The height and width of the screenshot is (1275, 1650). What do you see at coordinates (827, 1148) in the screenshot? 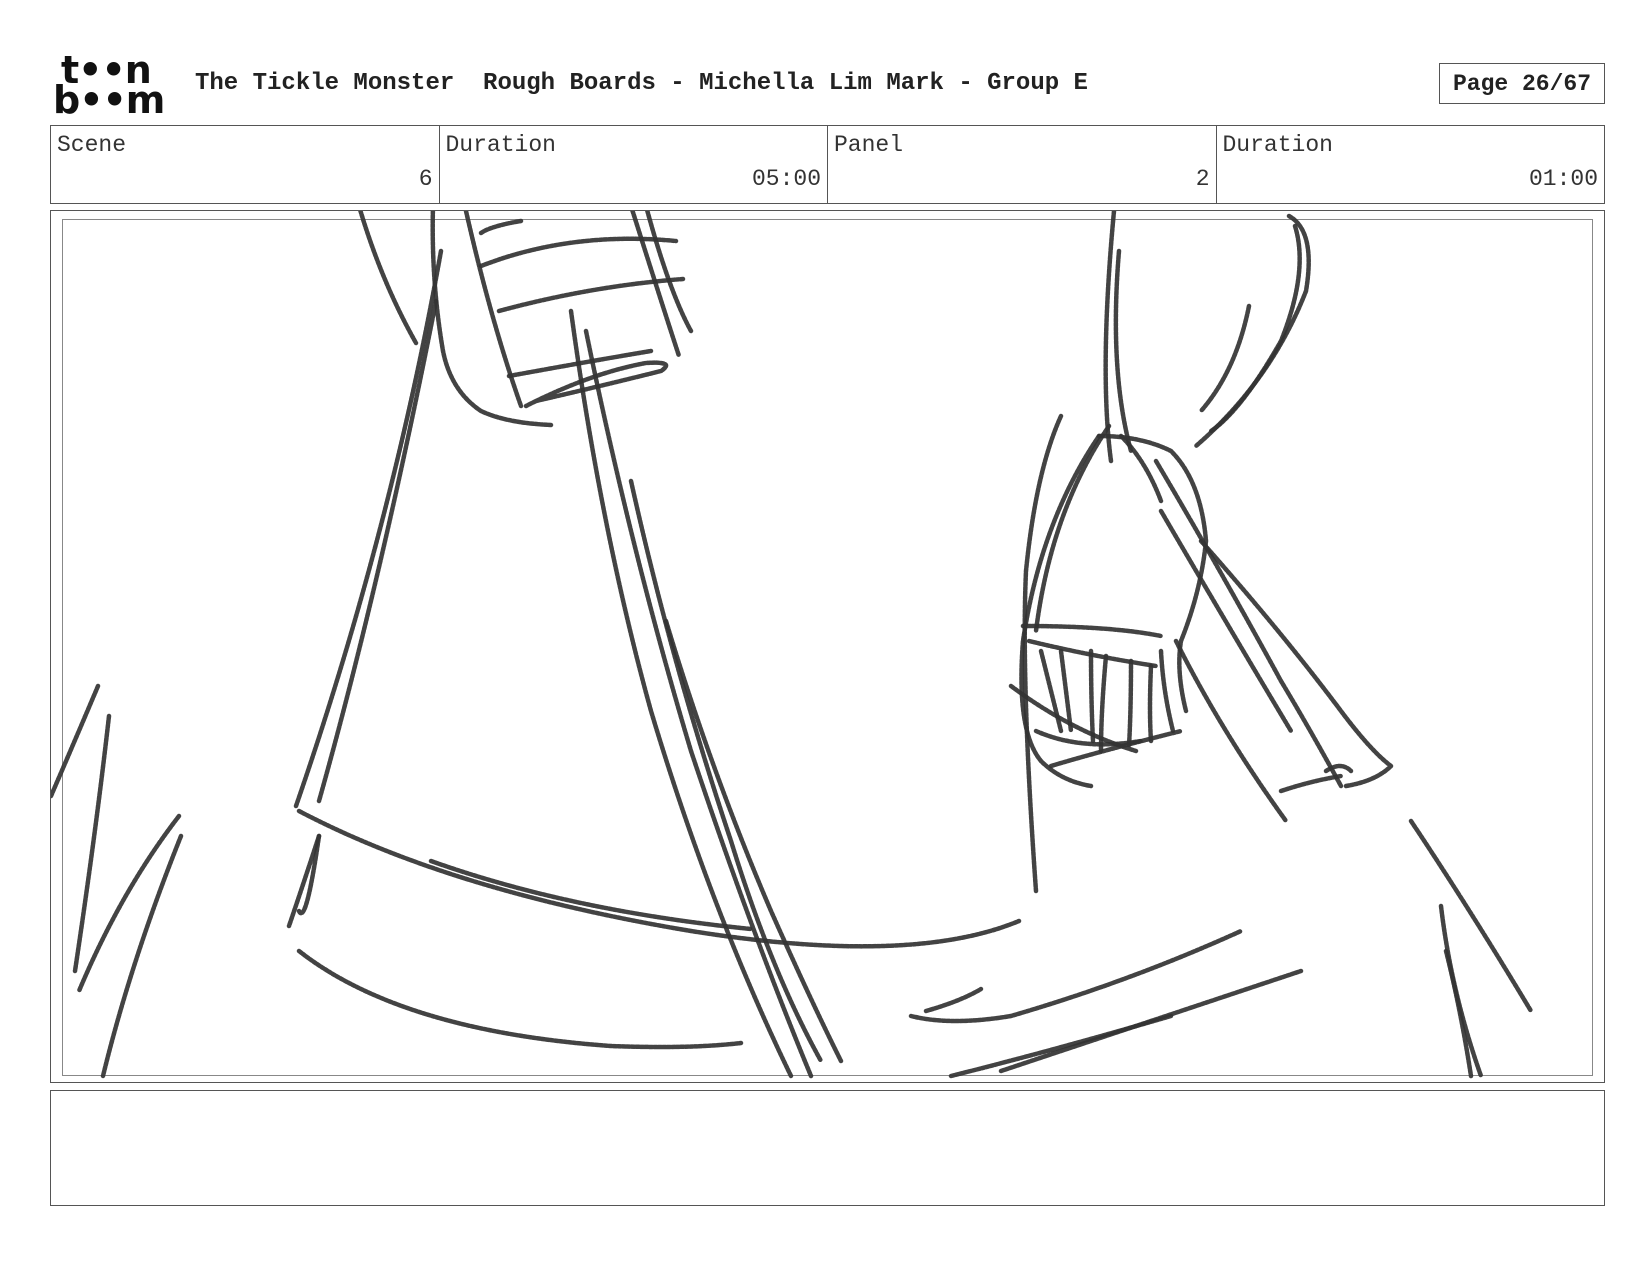
I see `panel-notes-box` at bounding box center [827, 1148].